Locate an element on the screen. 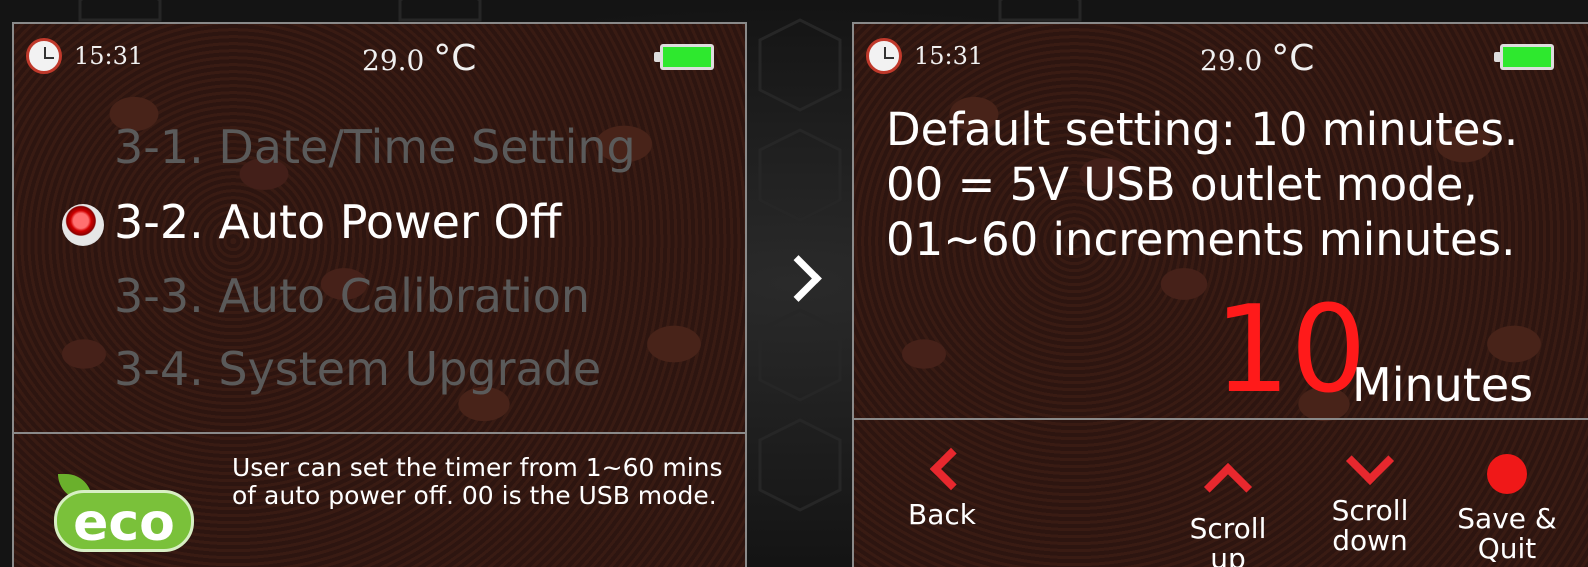  back-button: Back is located at coordinates (942, 489).